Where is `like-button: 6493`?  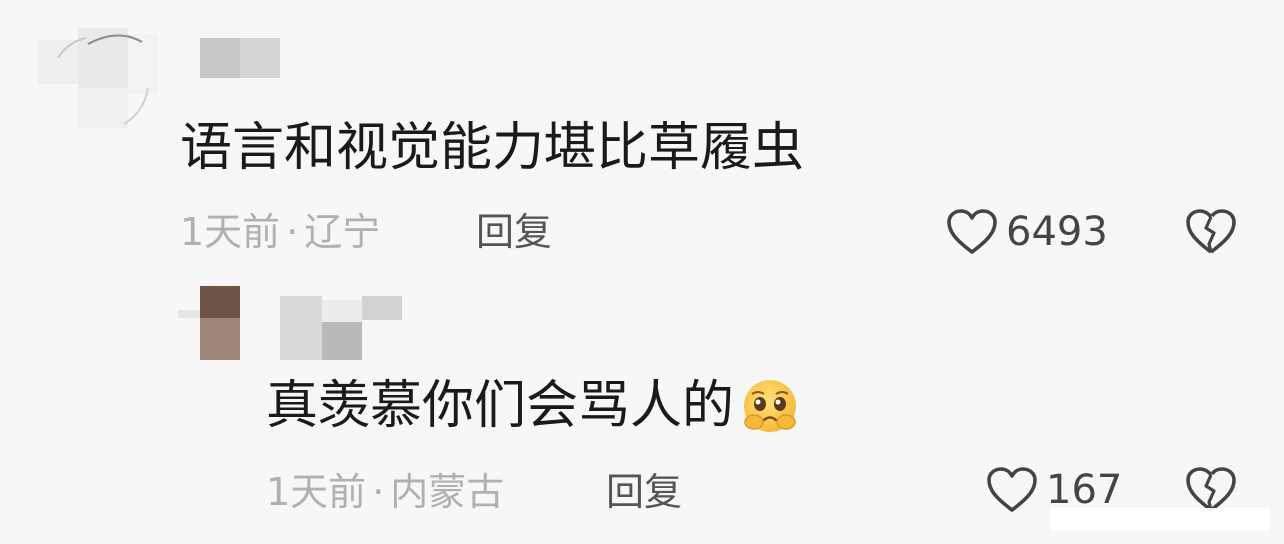
like-button: 6493 is located at coordinates (1027, 232).